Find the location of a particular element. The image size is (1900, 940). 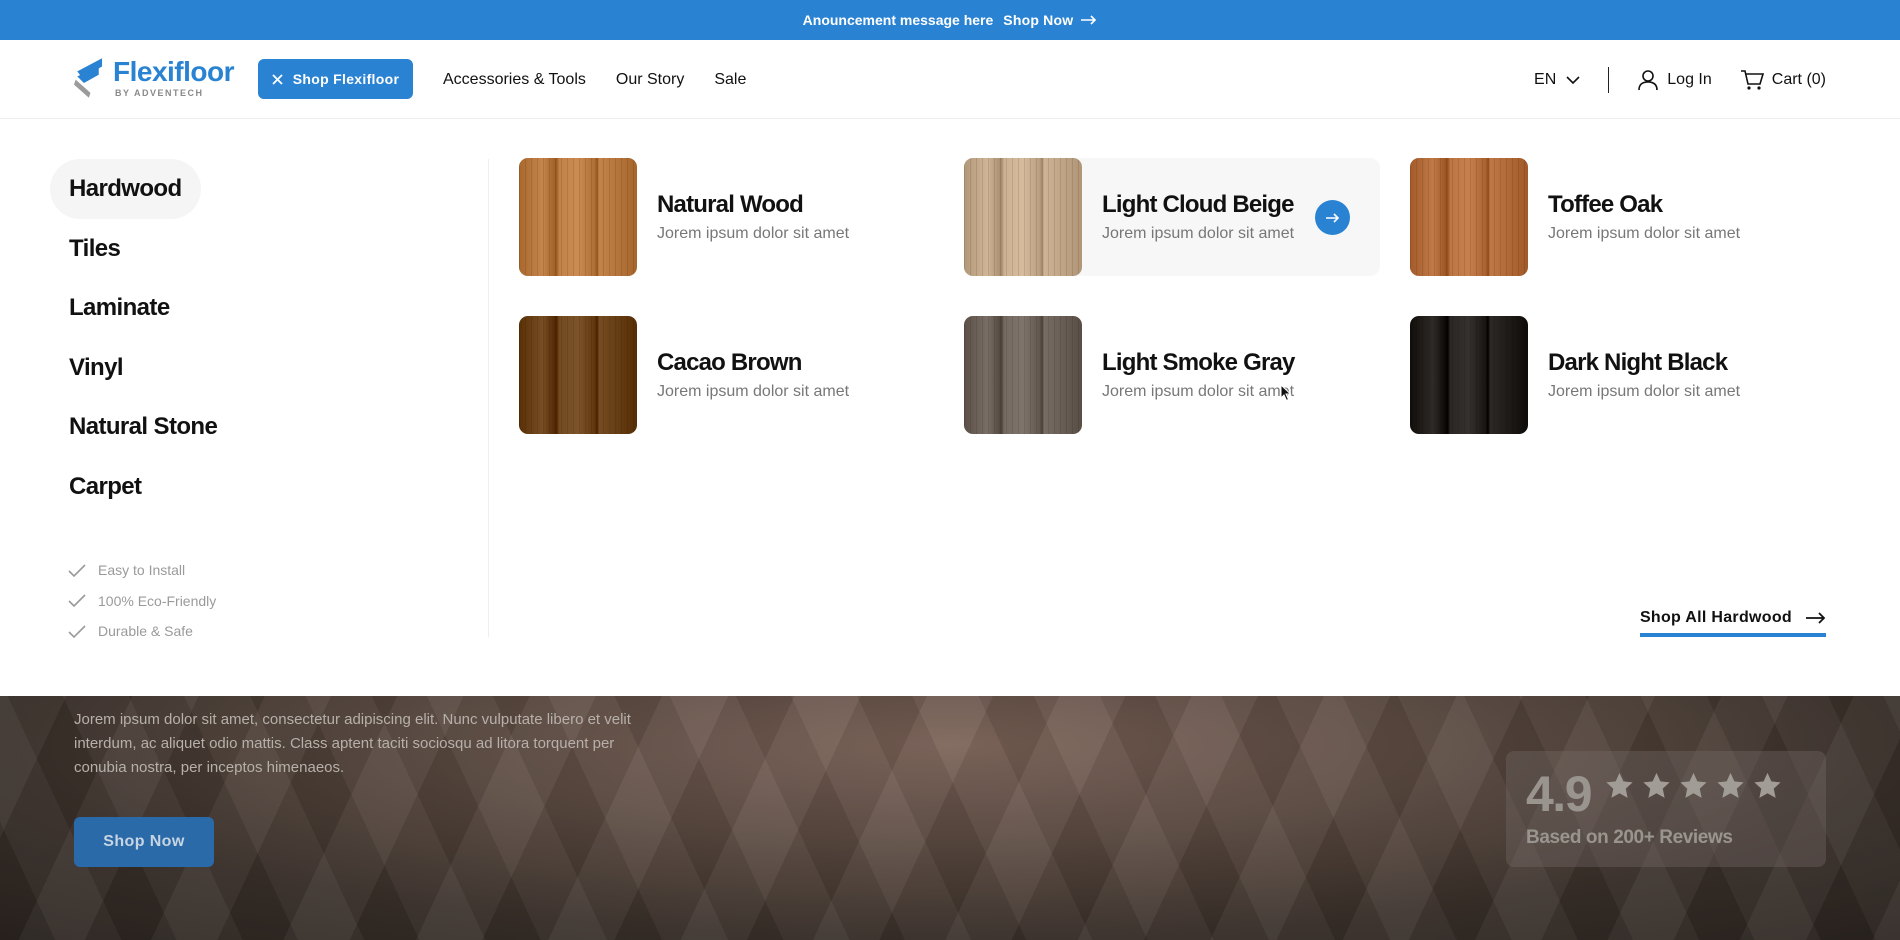

login-link: Log In is located at coordinates (1674, 80).